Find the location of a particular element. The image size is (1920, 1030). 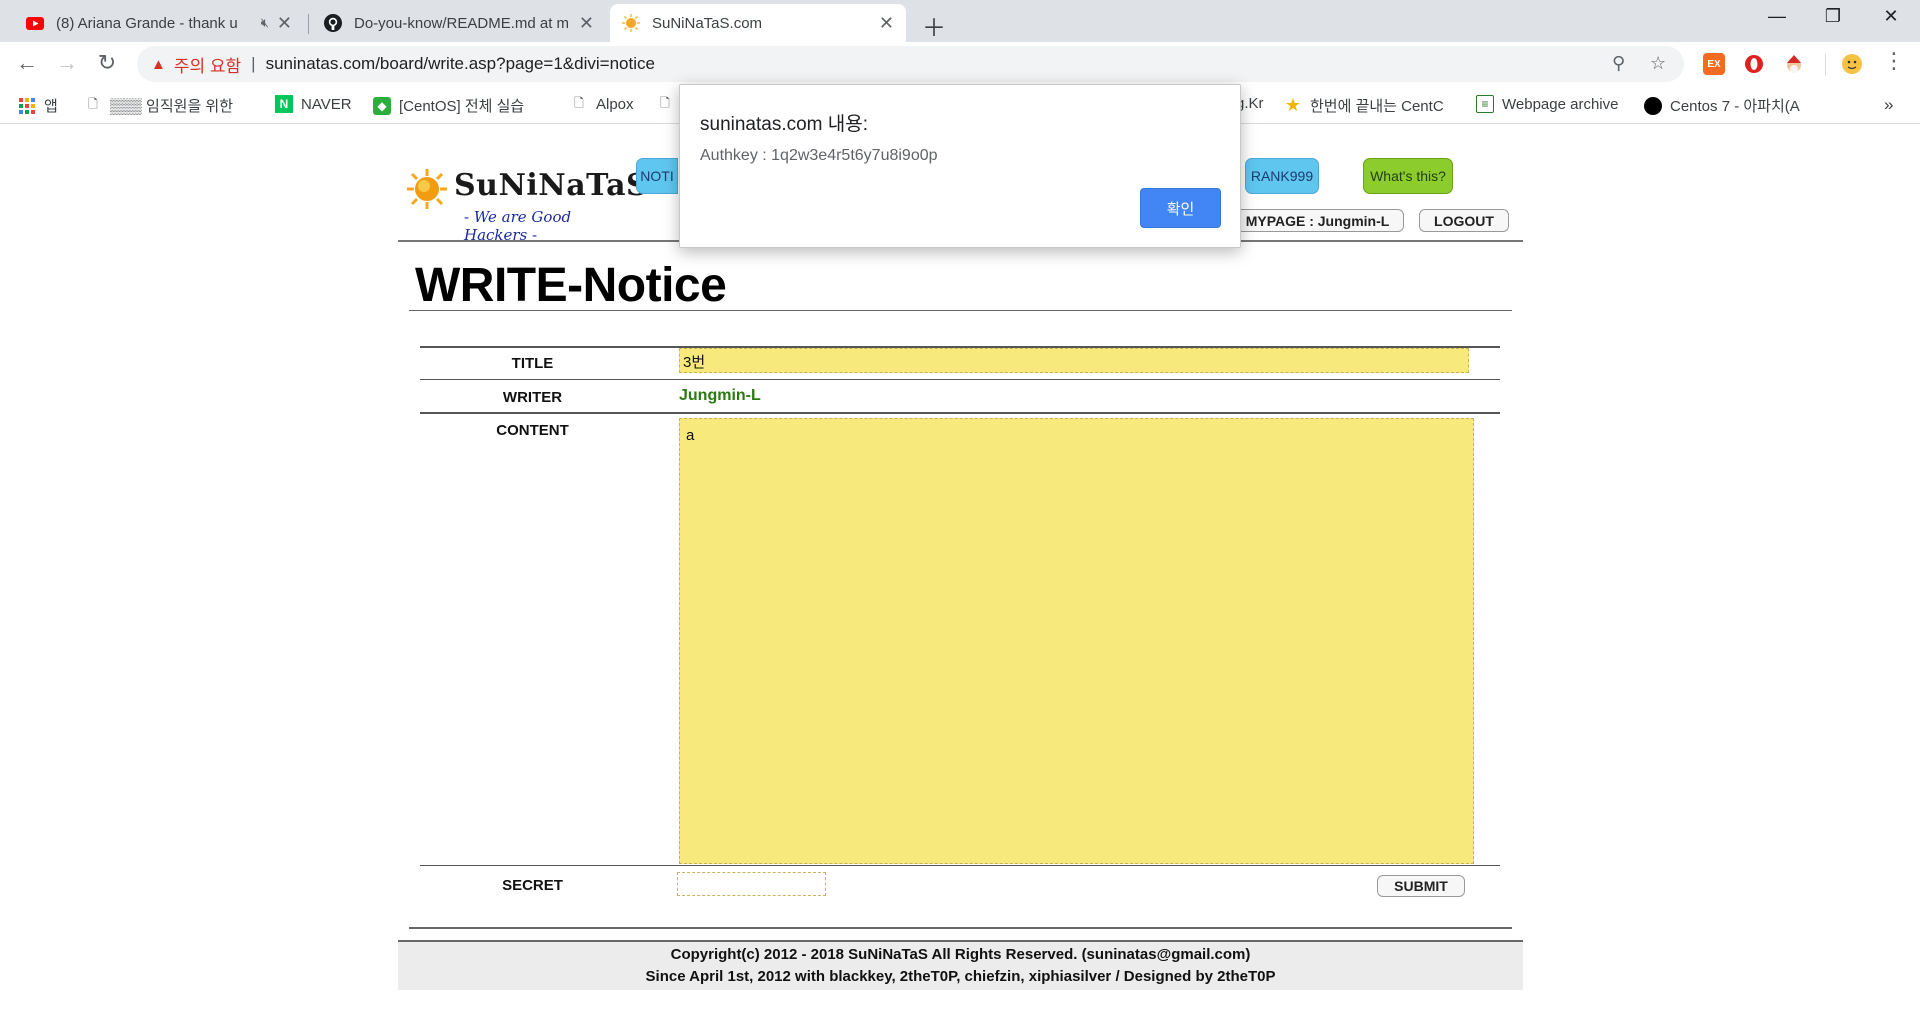

form-bottom-divider is located at coordinates (960, 928).